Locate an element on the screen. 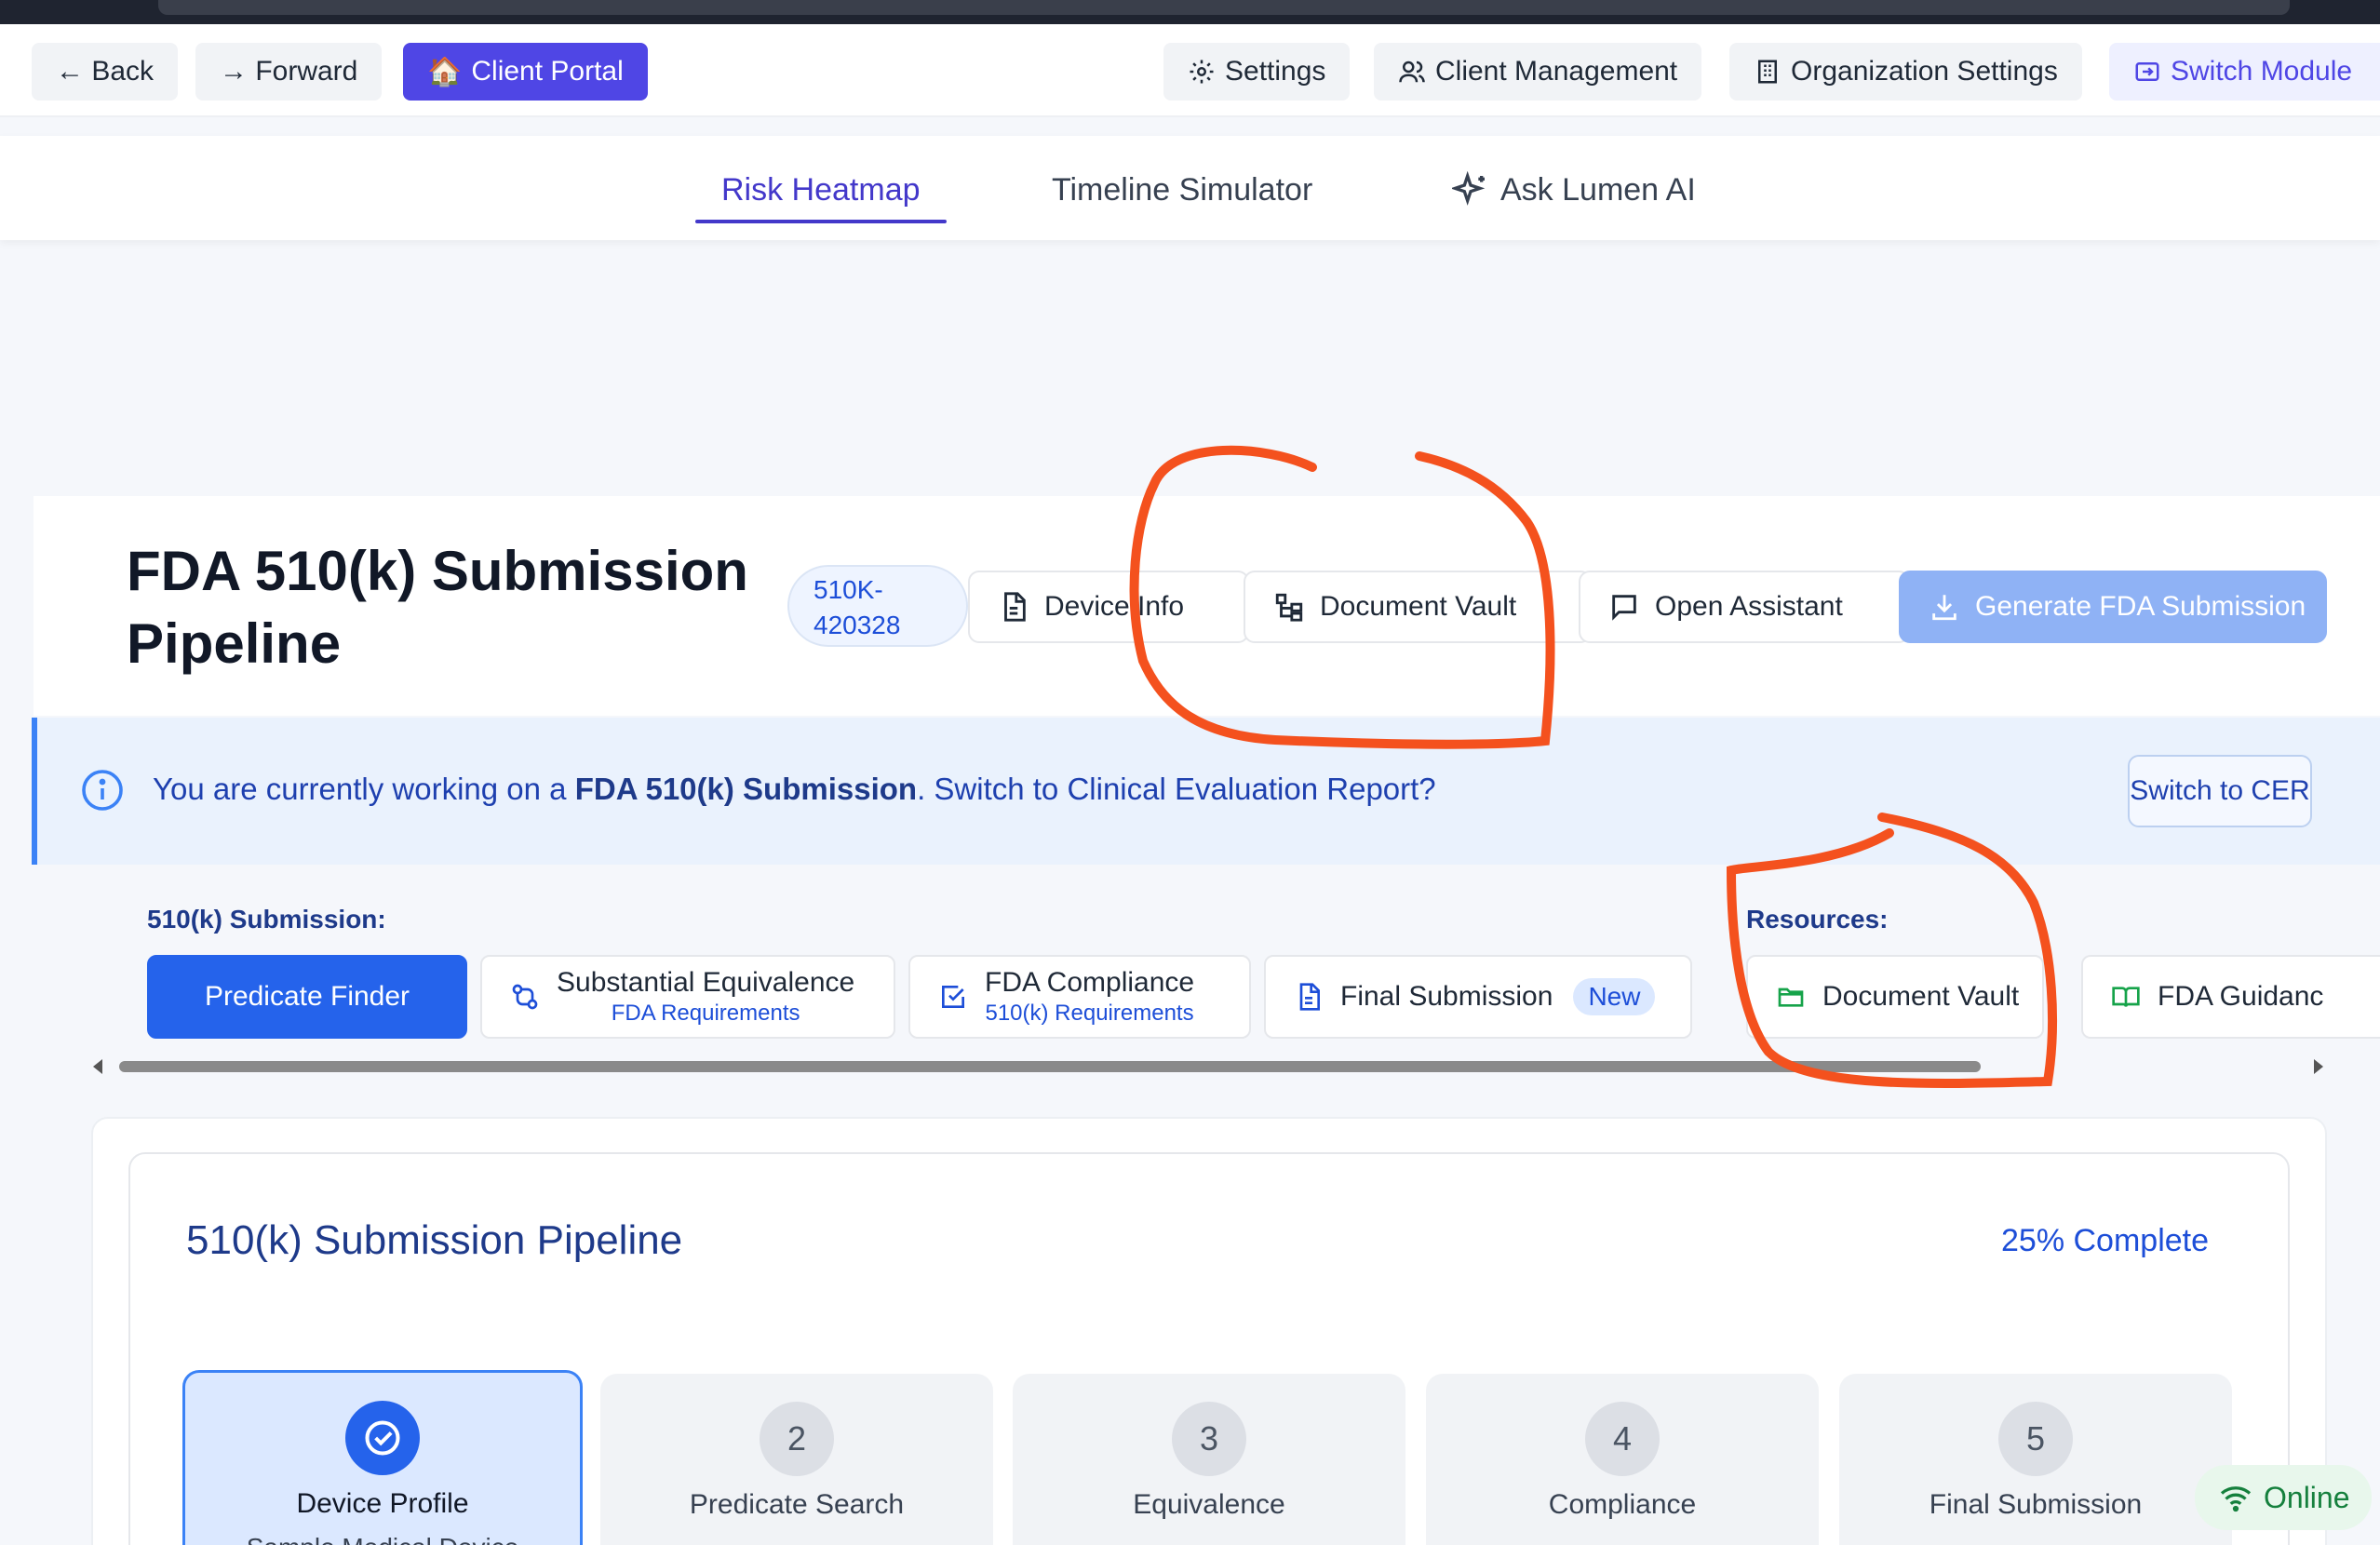 The height and width of the screenshot is (1545, 2380). back-label: ← Back is located at coordinates (105, 71).